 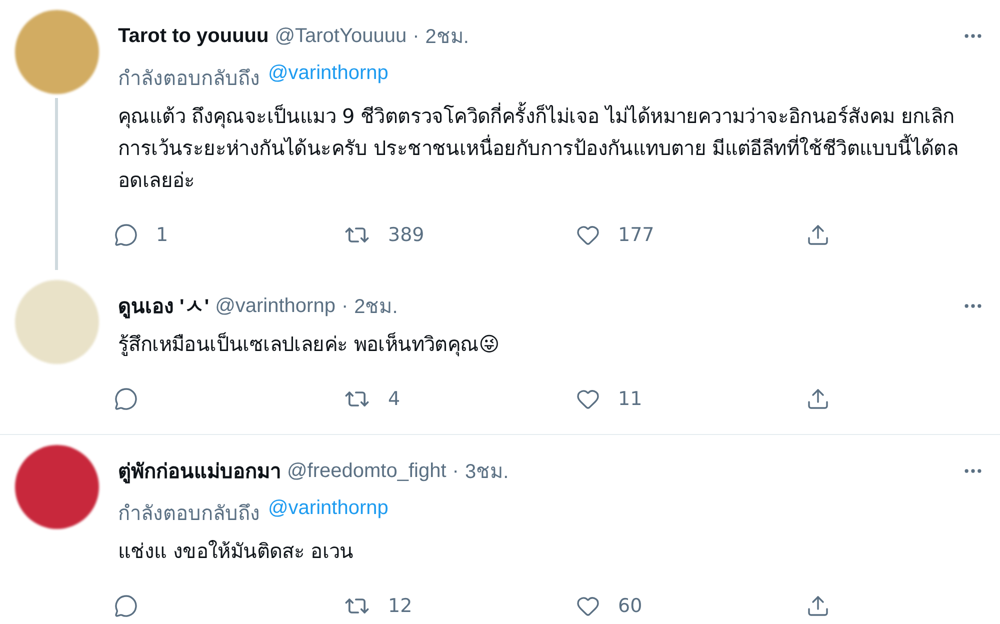 I want to click on reply-count: 1, so click(x=162, y=235).